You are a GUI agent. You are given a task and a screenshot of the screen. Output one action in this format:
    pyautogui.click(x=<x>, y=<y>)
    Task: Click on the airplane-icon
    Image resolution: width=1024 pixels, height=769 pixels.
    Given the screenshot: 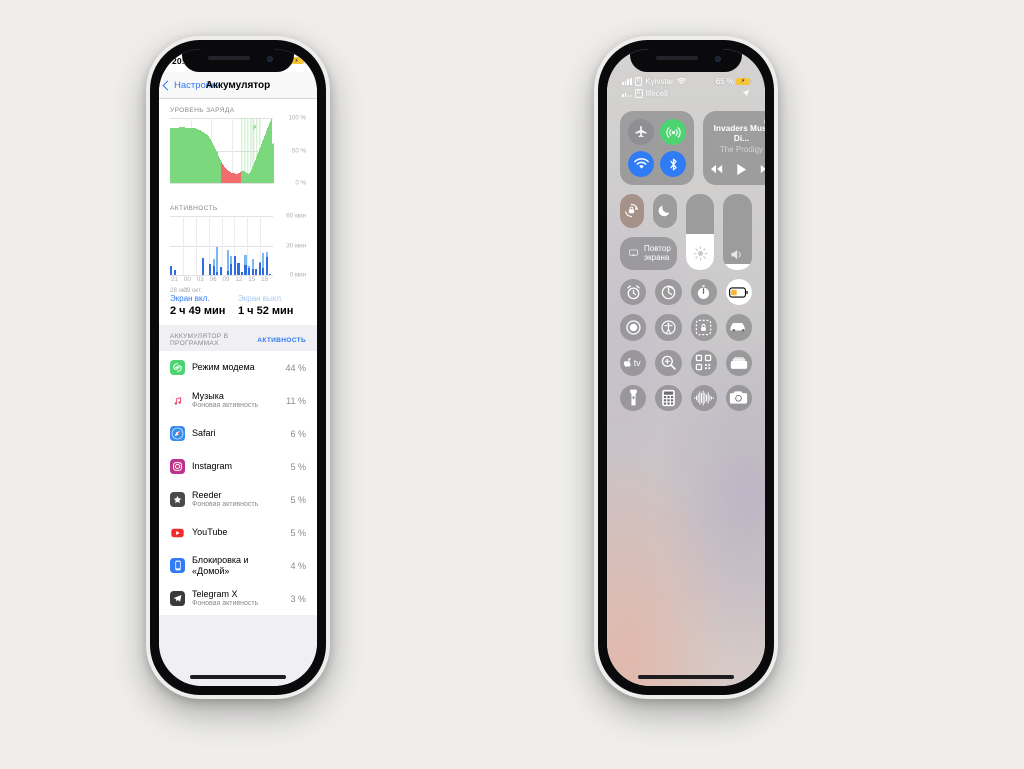 What is the action you would take?
    pyautogui.click(x=641, y=132)
    